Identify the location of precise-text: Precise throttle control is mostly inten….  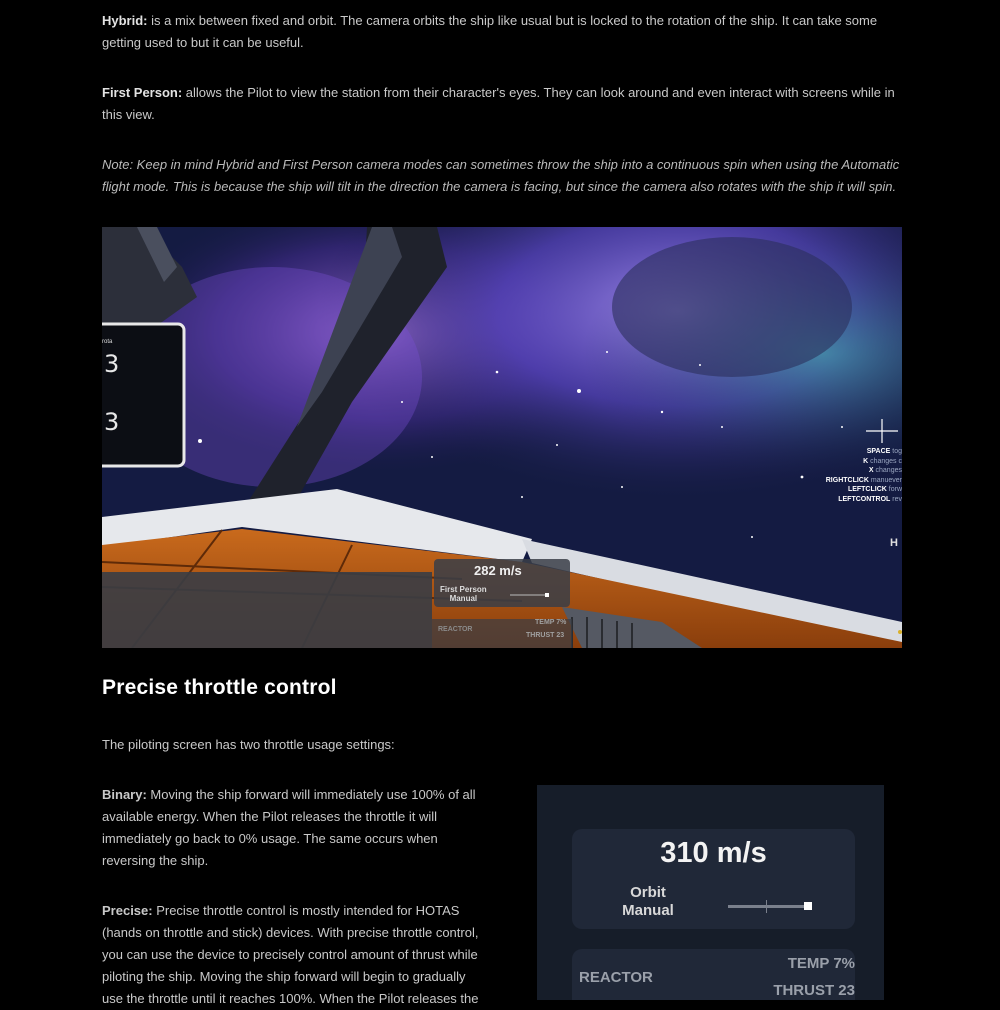
(290, 954).